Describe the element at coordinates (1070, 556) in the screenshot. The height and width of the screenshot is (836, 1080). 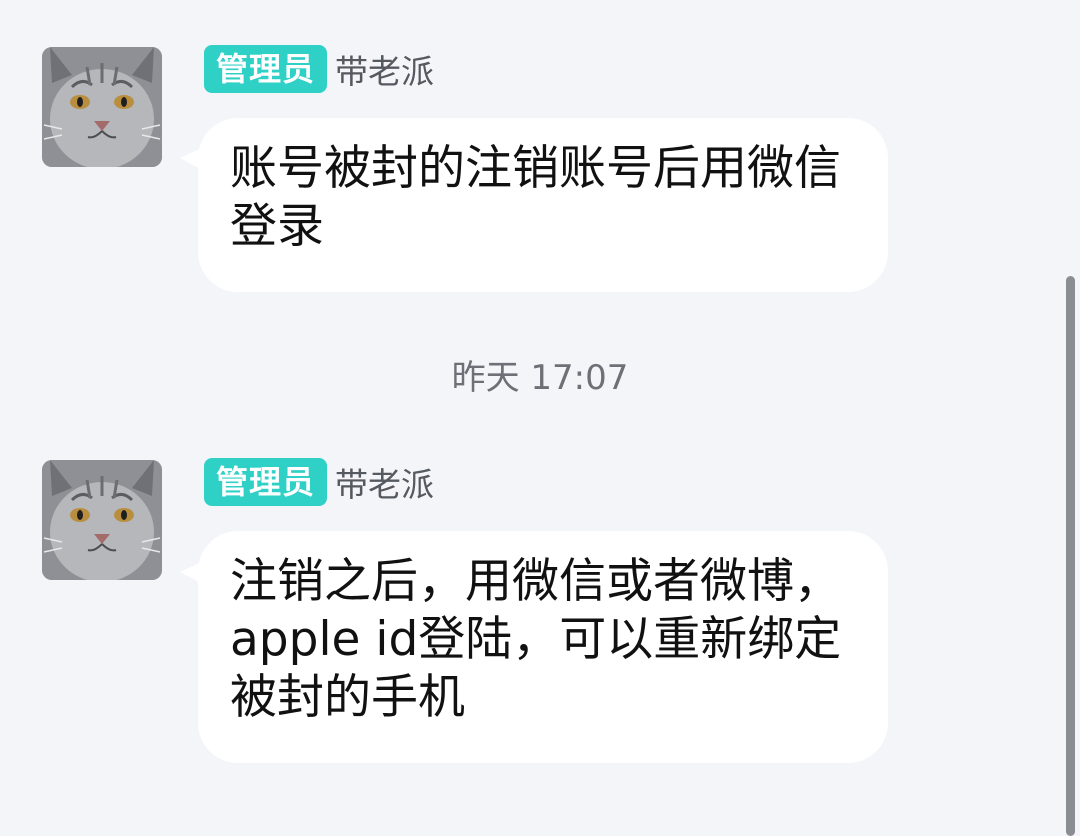
I see `scrollbar` at that location.